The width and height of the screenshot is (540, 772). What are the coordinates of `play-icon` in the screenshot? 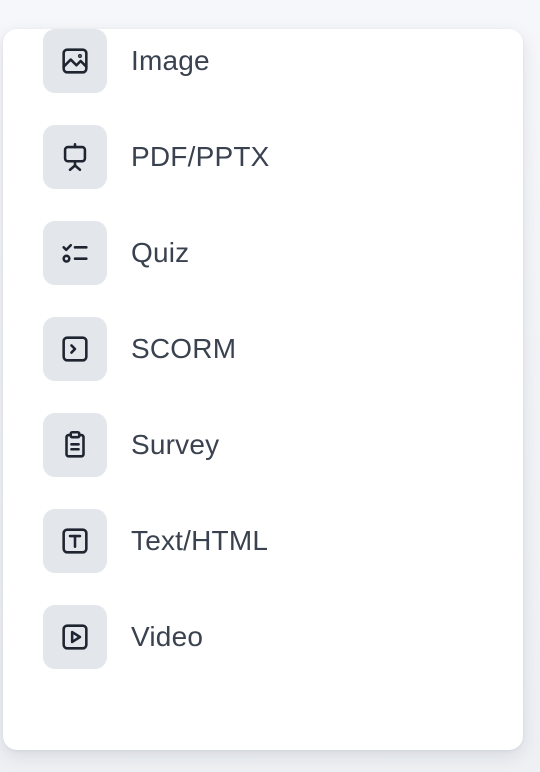 It's located at (75, 637).